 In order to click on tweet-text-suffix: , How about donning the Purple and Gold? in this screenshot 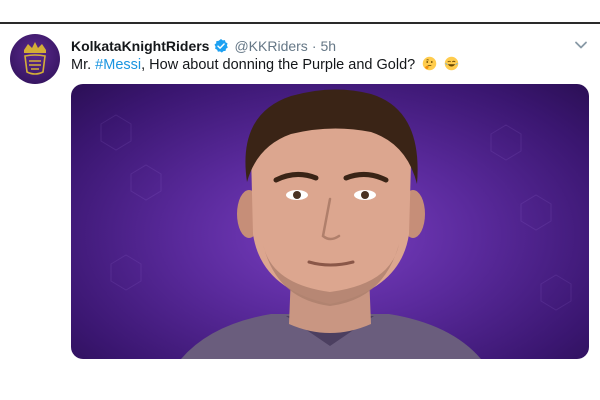, I will do `click(278, 65)`.